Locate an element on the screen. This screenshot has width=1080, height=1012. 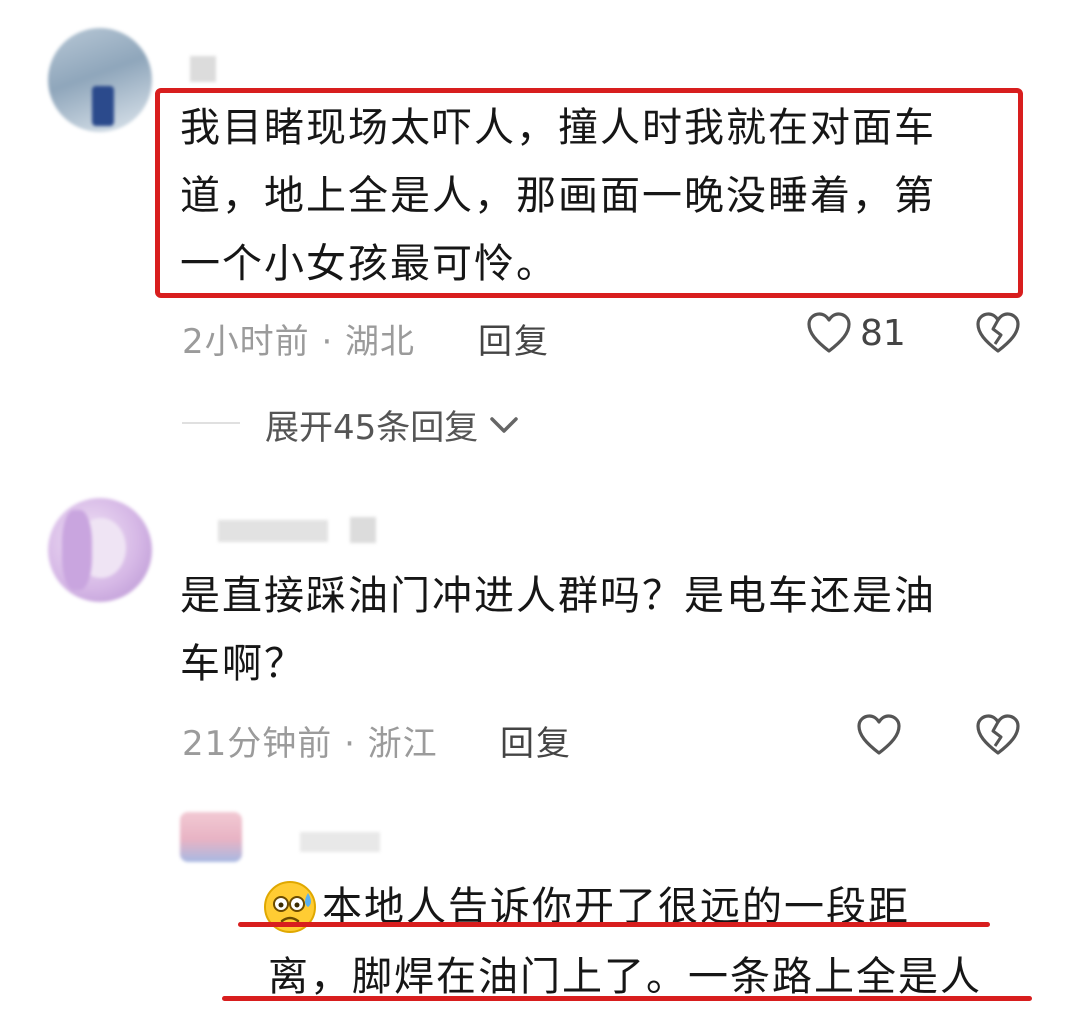
comment-text-line: 我目睹现场太吓人，撞人时我就在对面车 is located at coordinates (558, 128).